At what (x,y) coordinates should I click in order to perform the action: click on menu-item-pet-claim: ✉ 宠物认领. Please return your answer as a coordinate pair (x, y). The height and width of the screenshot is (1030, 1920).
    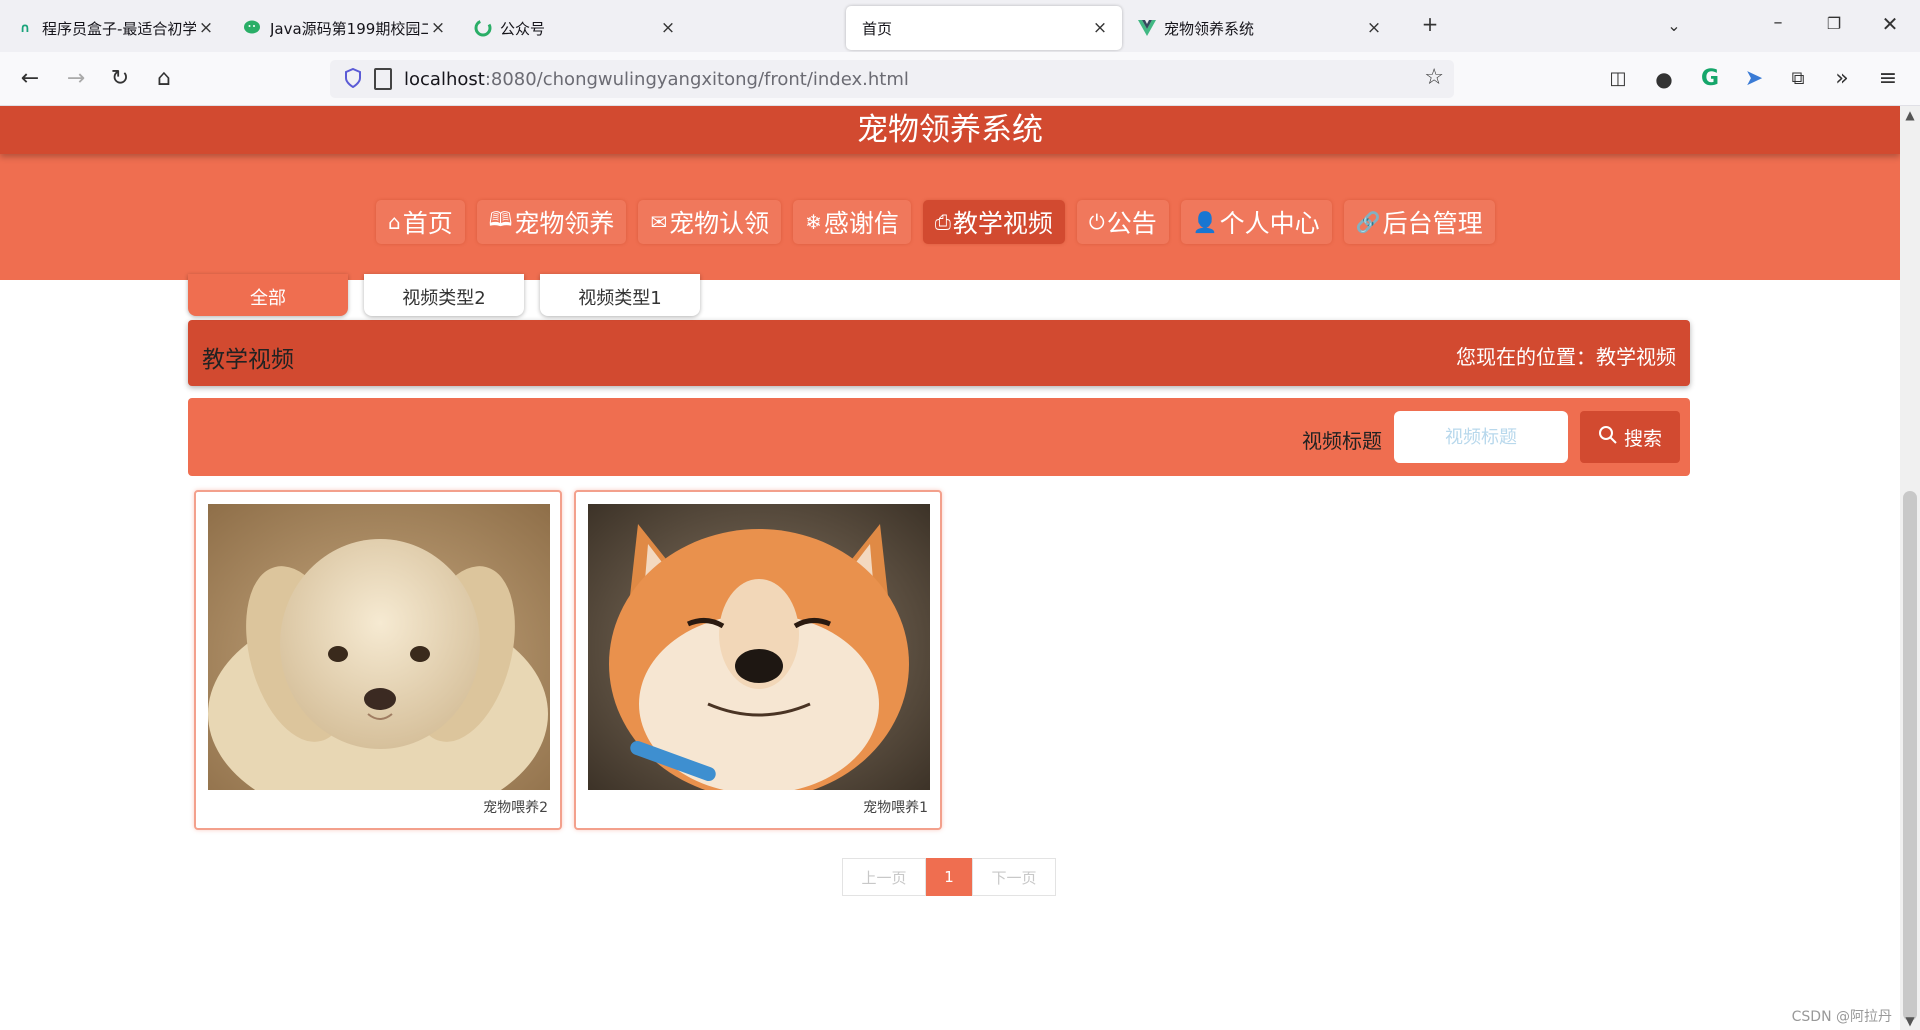
    Looking at the image, I should click on (710, 222).